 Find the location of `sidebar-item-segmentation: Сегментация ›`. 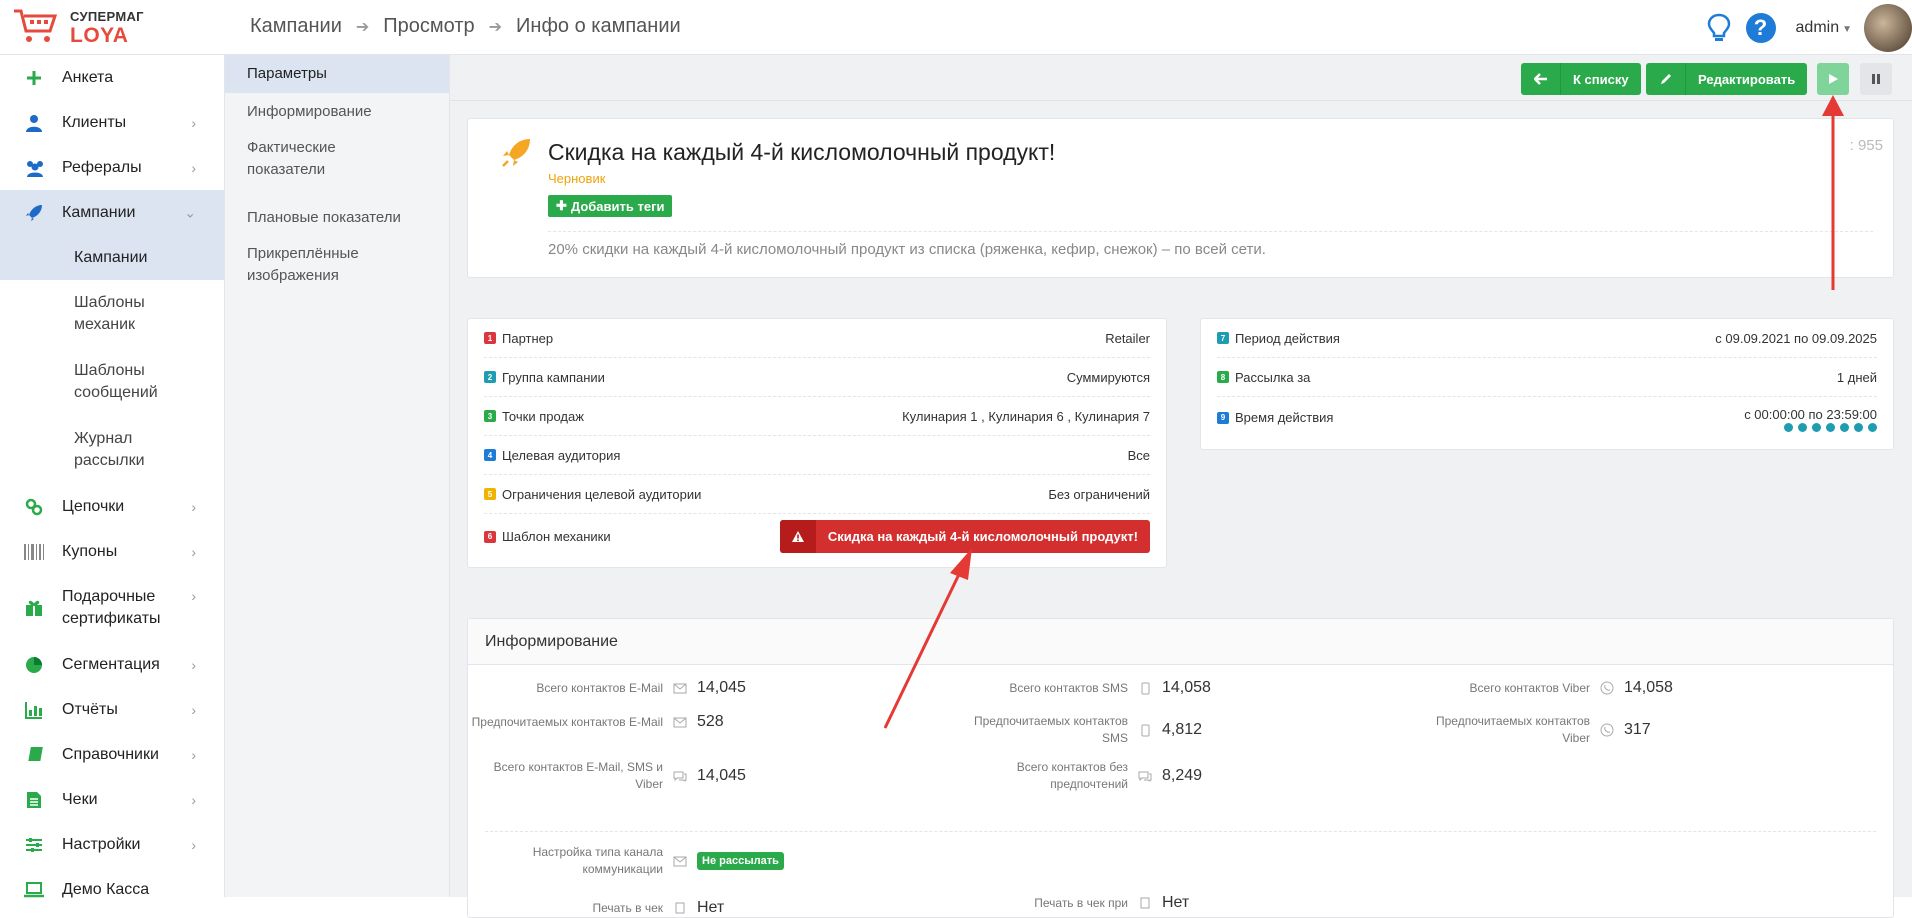

sidebar-item-segmentation: Сегментация › is located at coordinates (112, 664).